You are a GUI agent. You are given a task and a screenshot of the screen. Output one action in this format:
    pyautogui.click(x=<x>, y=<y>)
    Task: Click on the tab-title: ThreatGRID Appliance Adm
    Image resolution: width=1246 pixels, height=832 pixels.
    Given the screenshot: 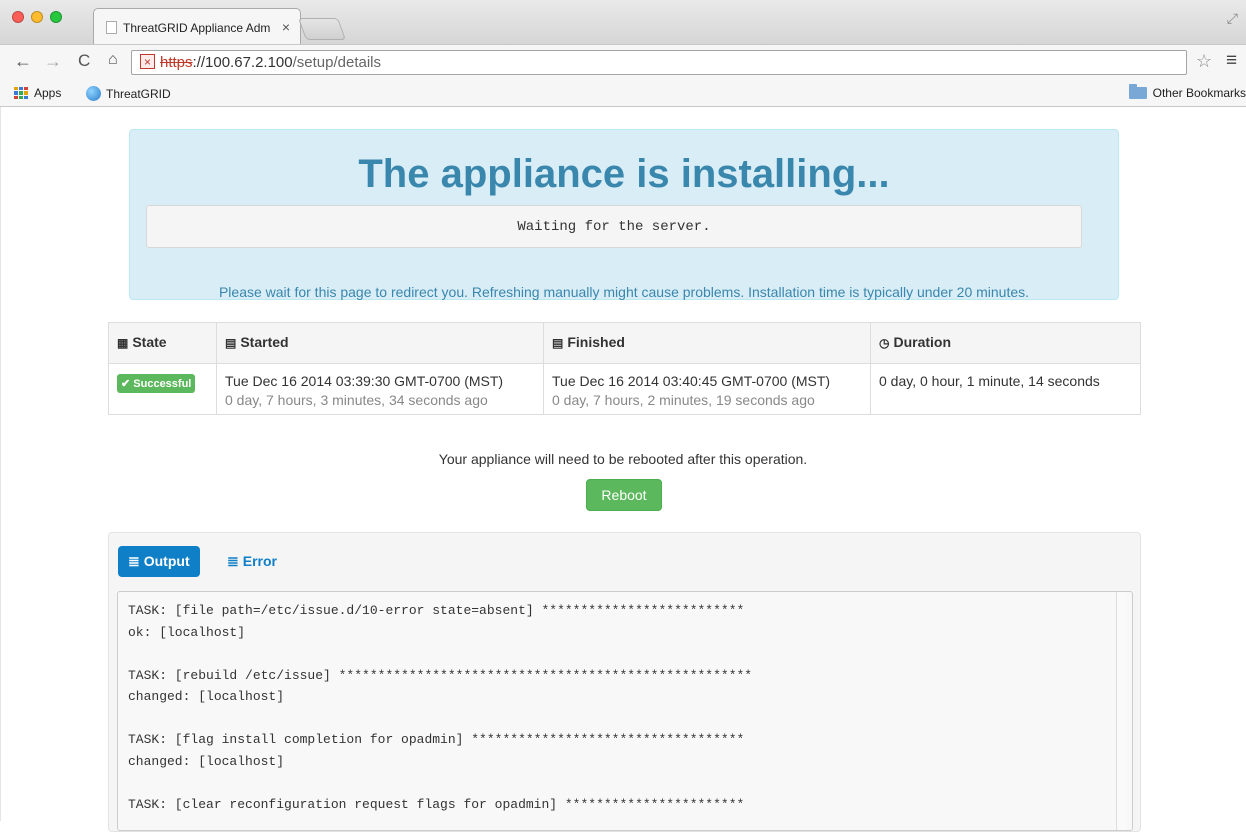 What is the action you would take?
    pyautogui.click(x=197, y=28)
    